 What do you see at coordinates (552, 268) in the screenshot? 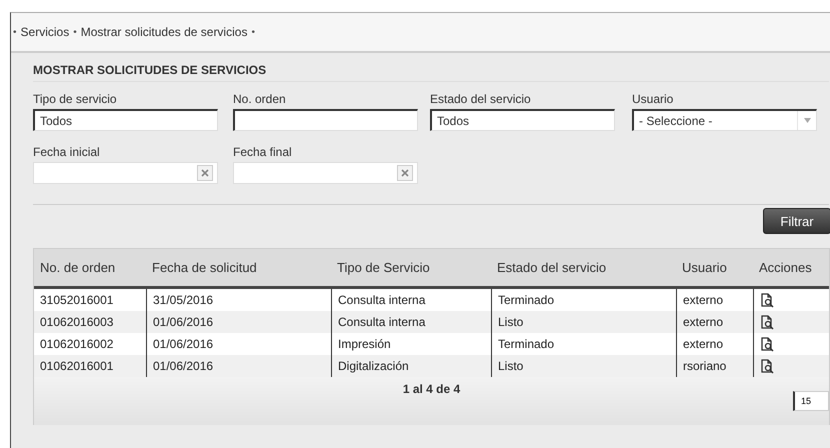
I see `column-header: Estado del servicio` at bounding box center [552, 268].